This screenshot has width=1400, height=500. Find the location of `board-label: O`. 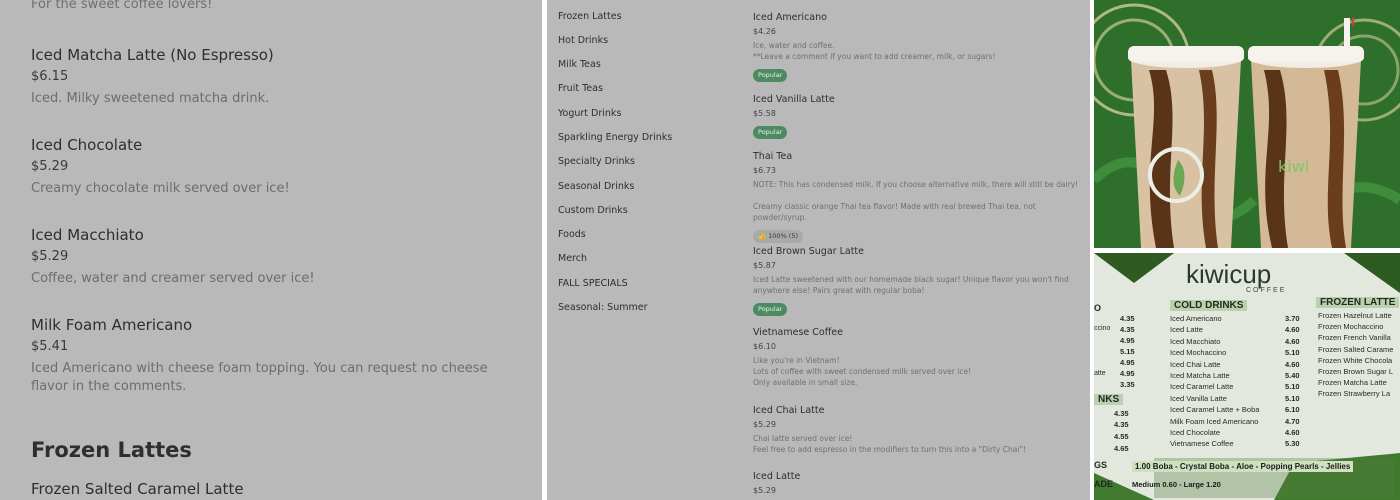

board-label: O is located at coordinates (1098, 308).